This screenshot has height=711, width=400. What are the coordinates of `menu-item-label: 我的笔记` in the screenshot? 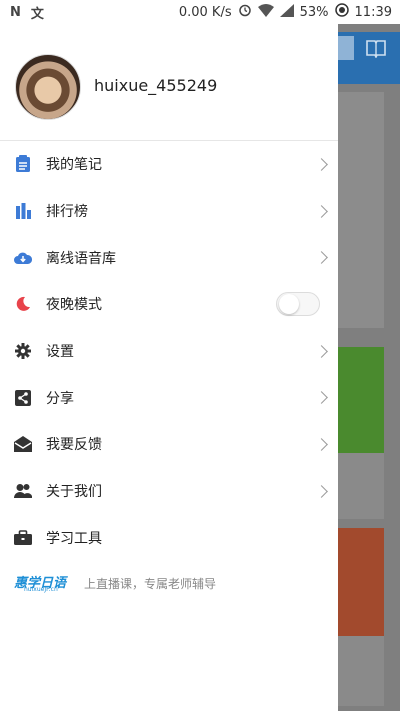 It's located at (74, 165).